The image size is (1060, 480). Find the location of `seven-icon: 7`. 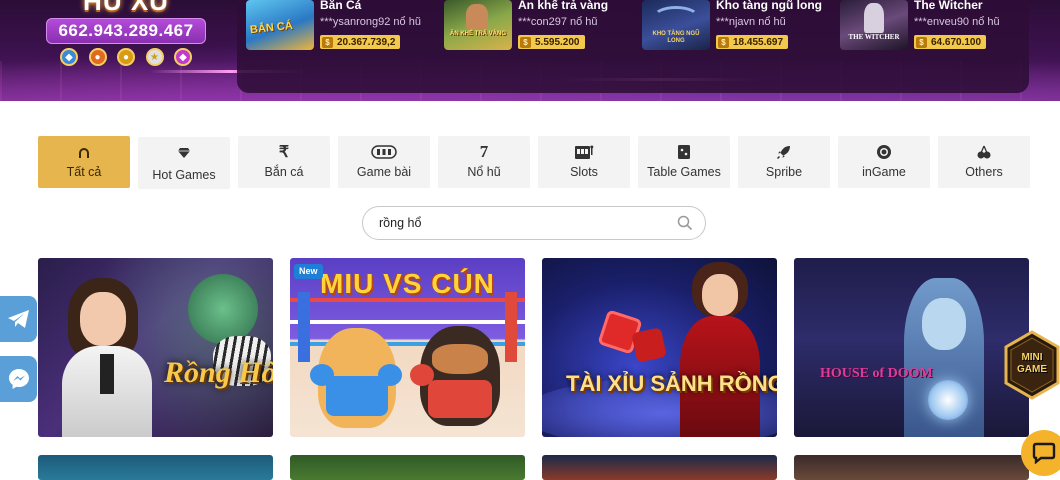

seven-icon: 7 is located at coordinates (484, 151).